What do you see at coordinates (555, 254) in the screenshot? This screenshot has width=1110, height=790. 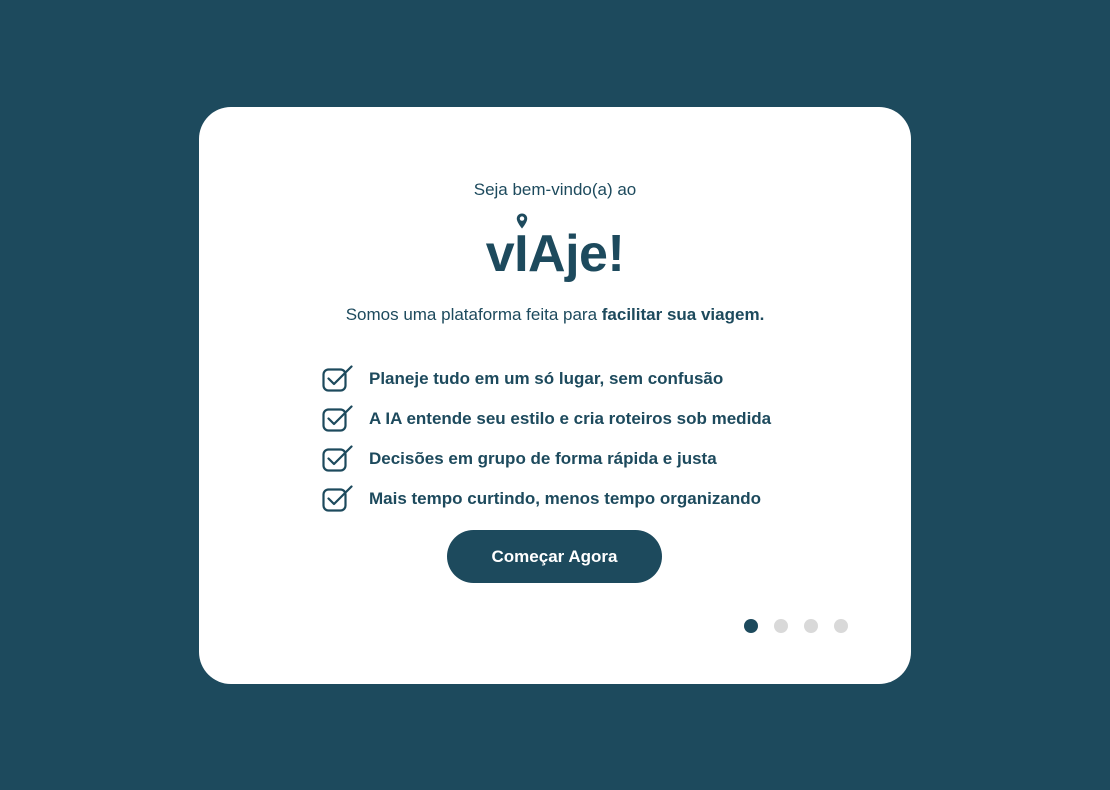 I see `logo-text: vIAje!` at bounding box center [555, 254].